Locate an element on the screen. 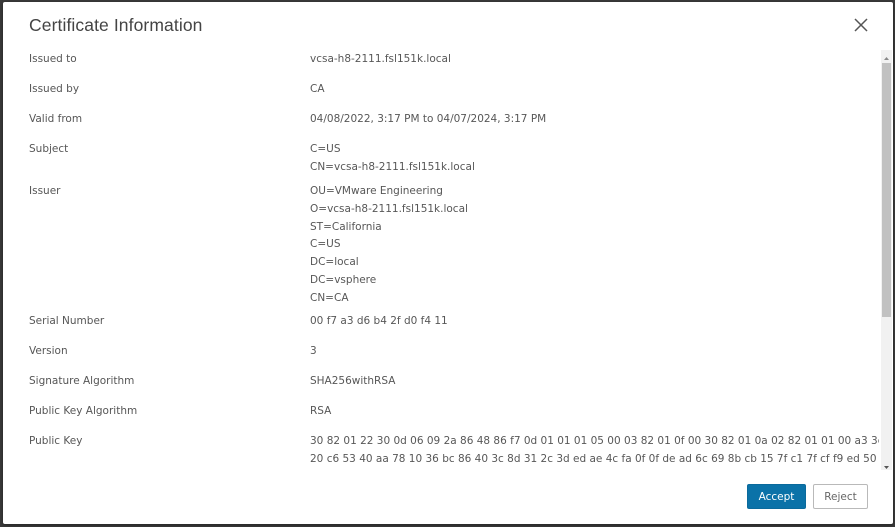  vertical-scrollbar is located at coordinates (886, 260).